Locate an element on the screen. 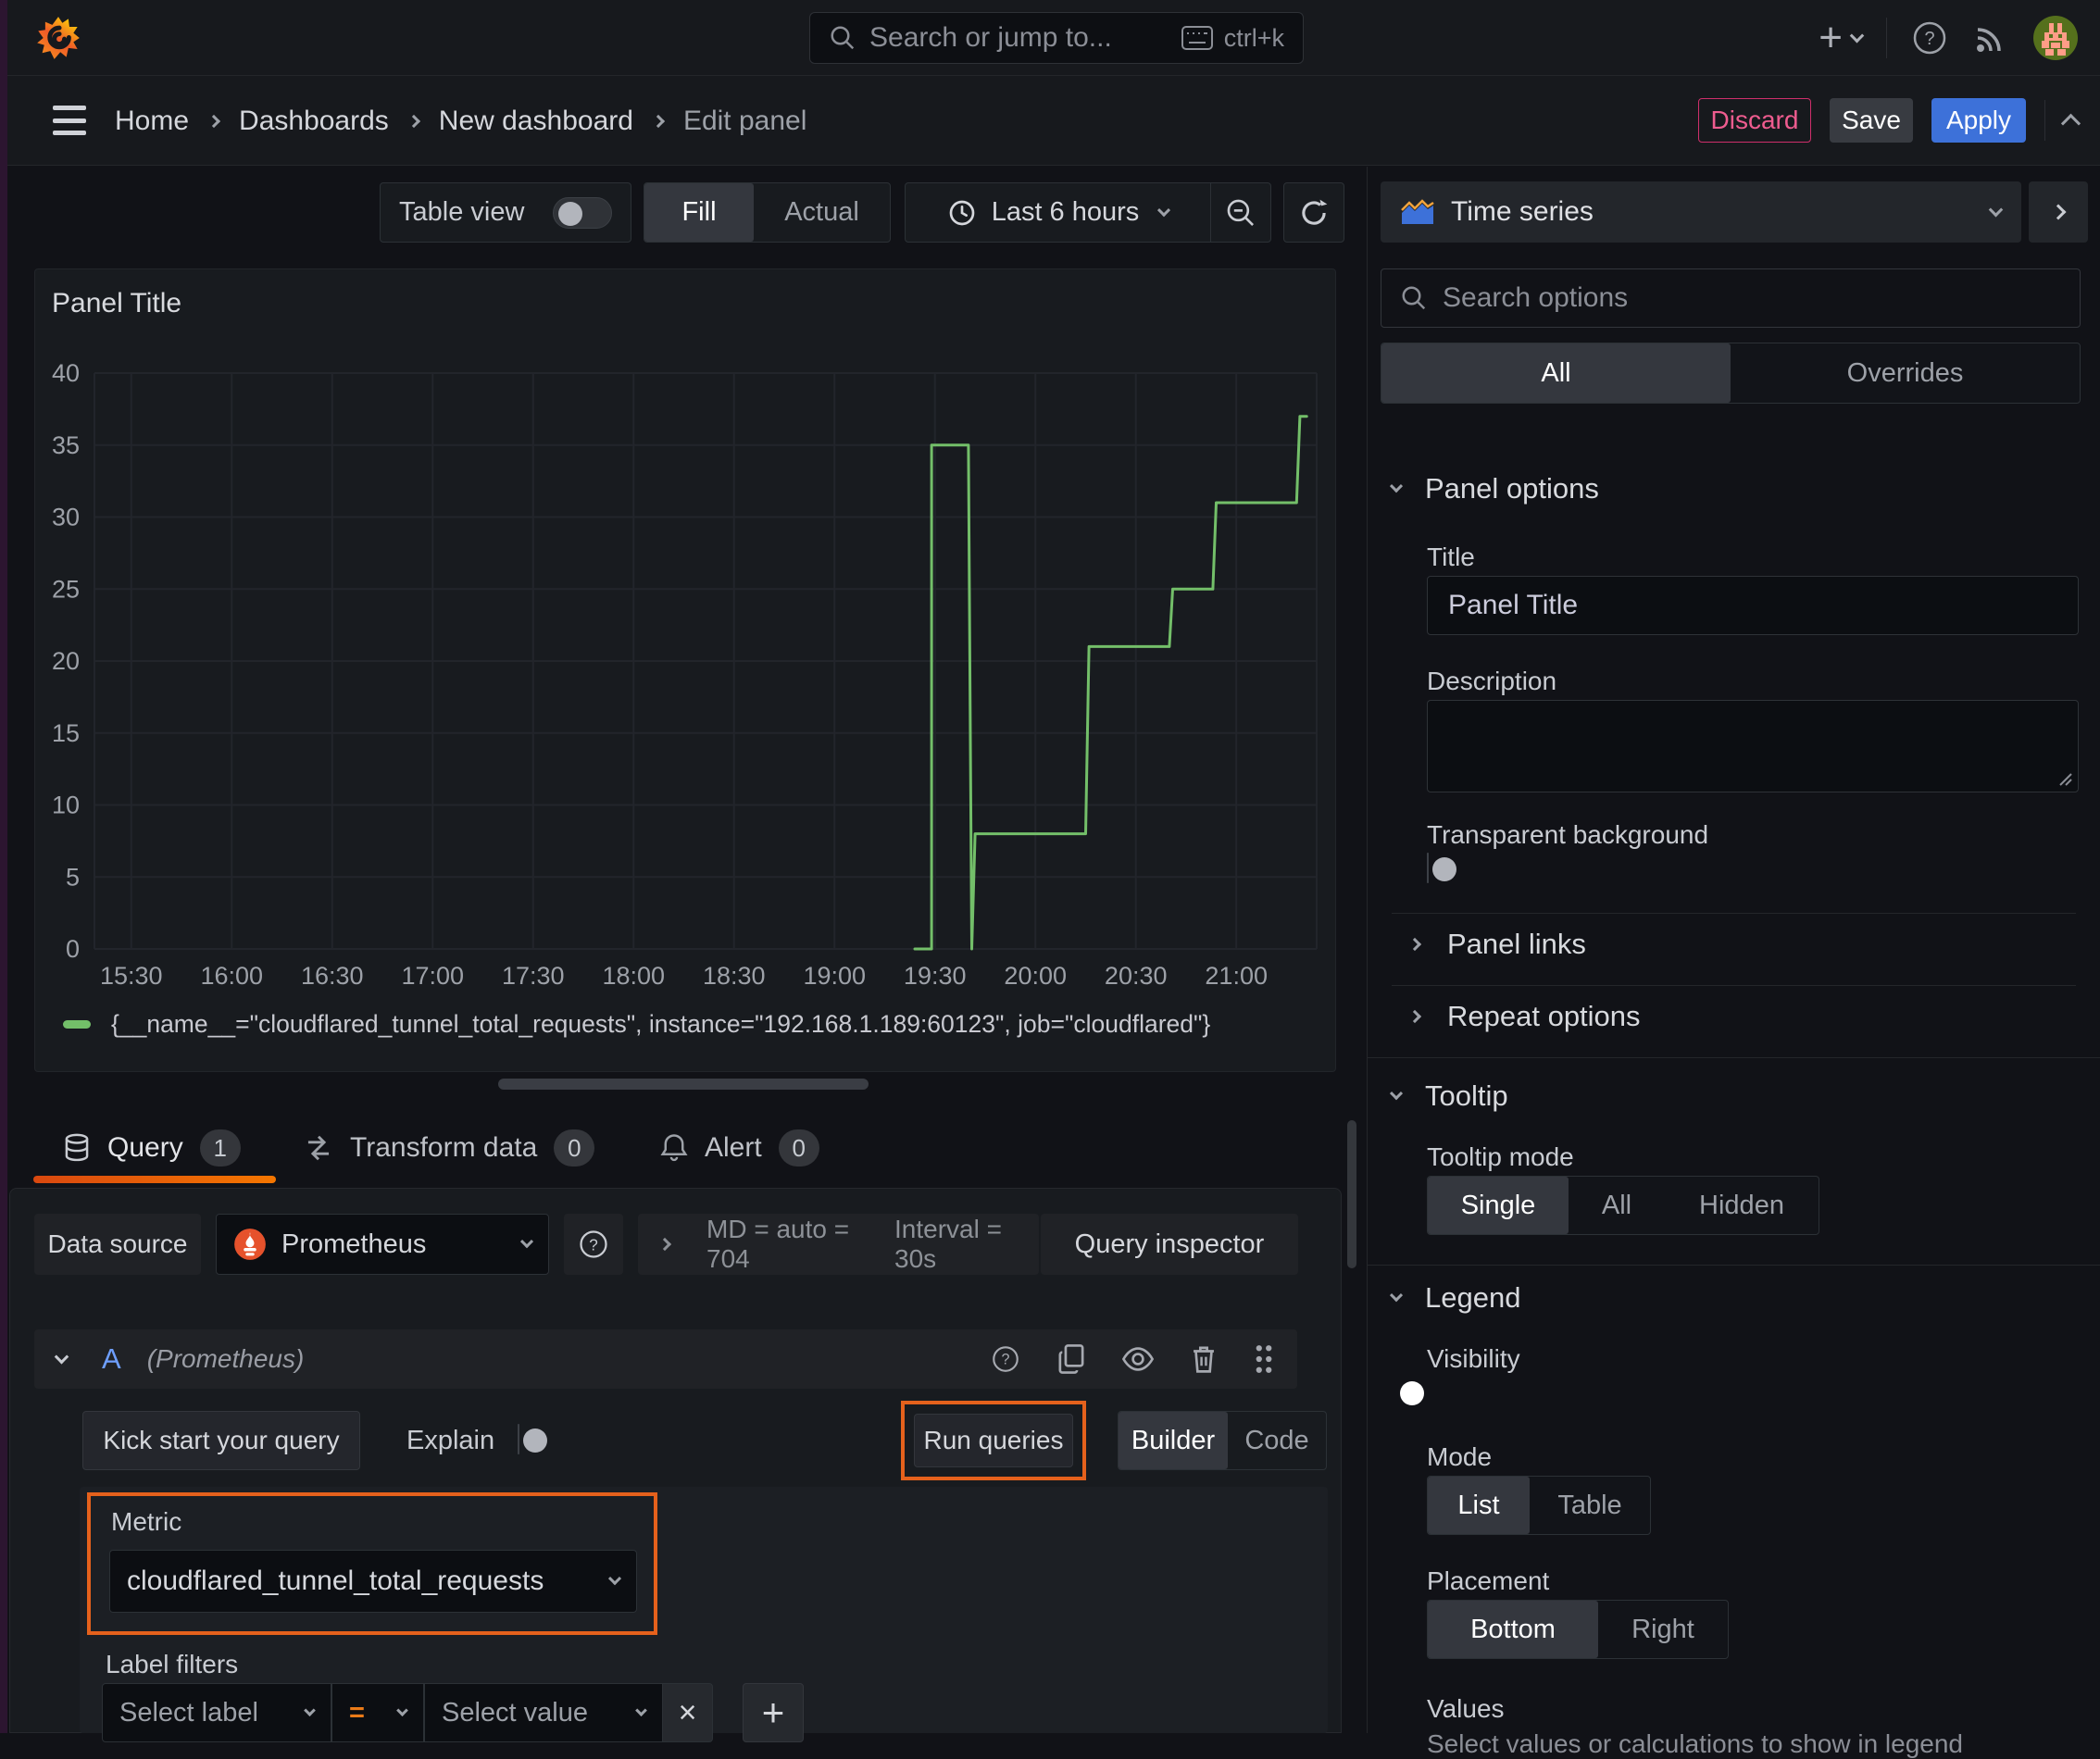 The height and width of the screenshot is (1759, 2100). query-datasource-hint: (Prometheus) is located at coordinates (226, 1358).